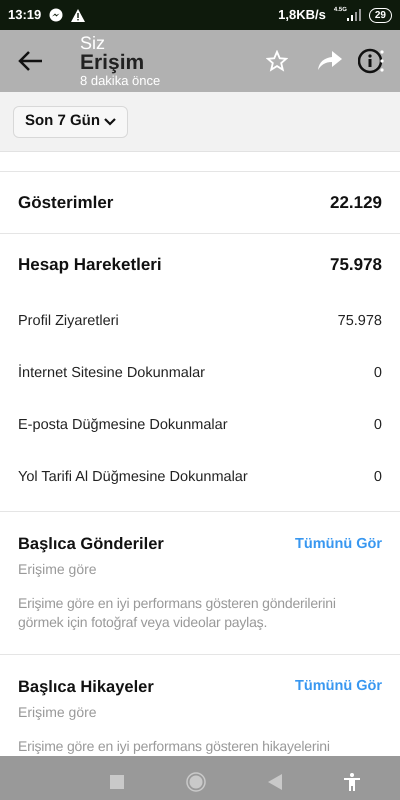  What do you see at coordinates (117, 781) in the screenshot?
I see `square-icon` at bounding box center [117, 781].